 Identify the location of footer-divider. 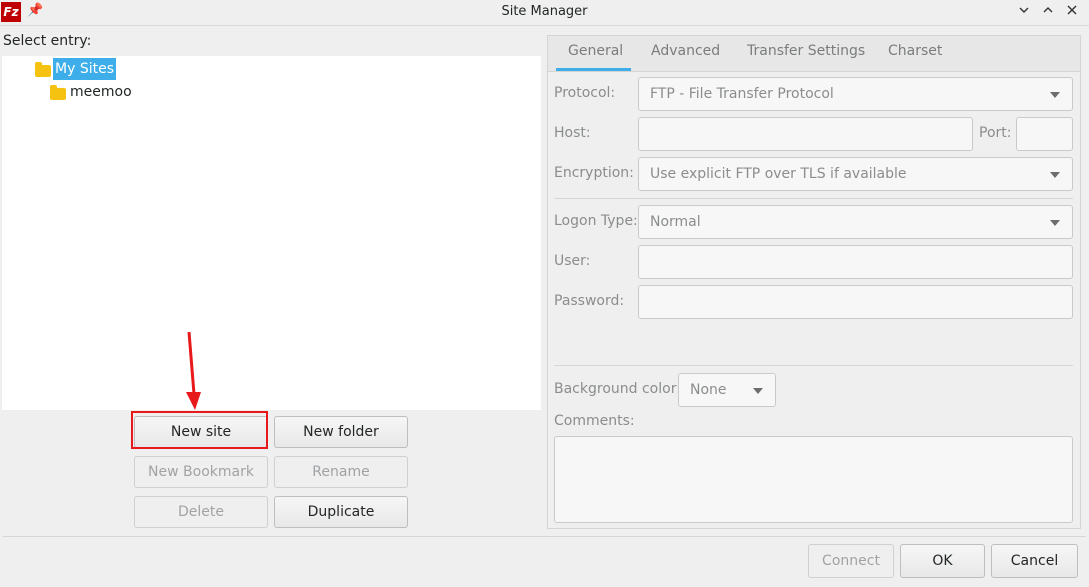
(544, 536).